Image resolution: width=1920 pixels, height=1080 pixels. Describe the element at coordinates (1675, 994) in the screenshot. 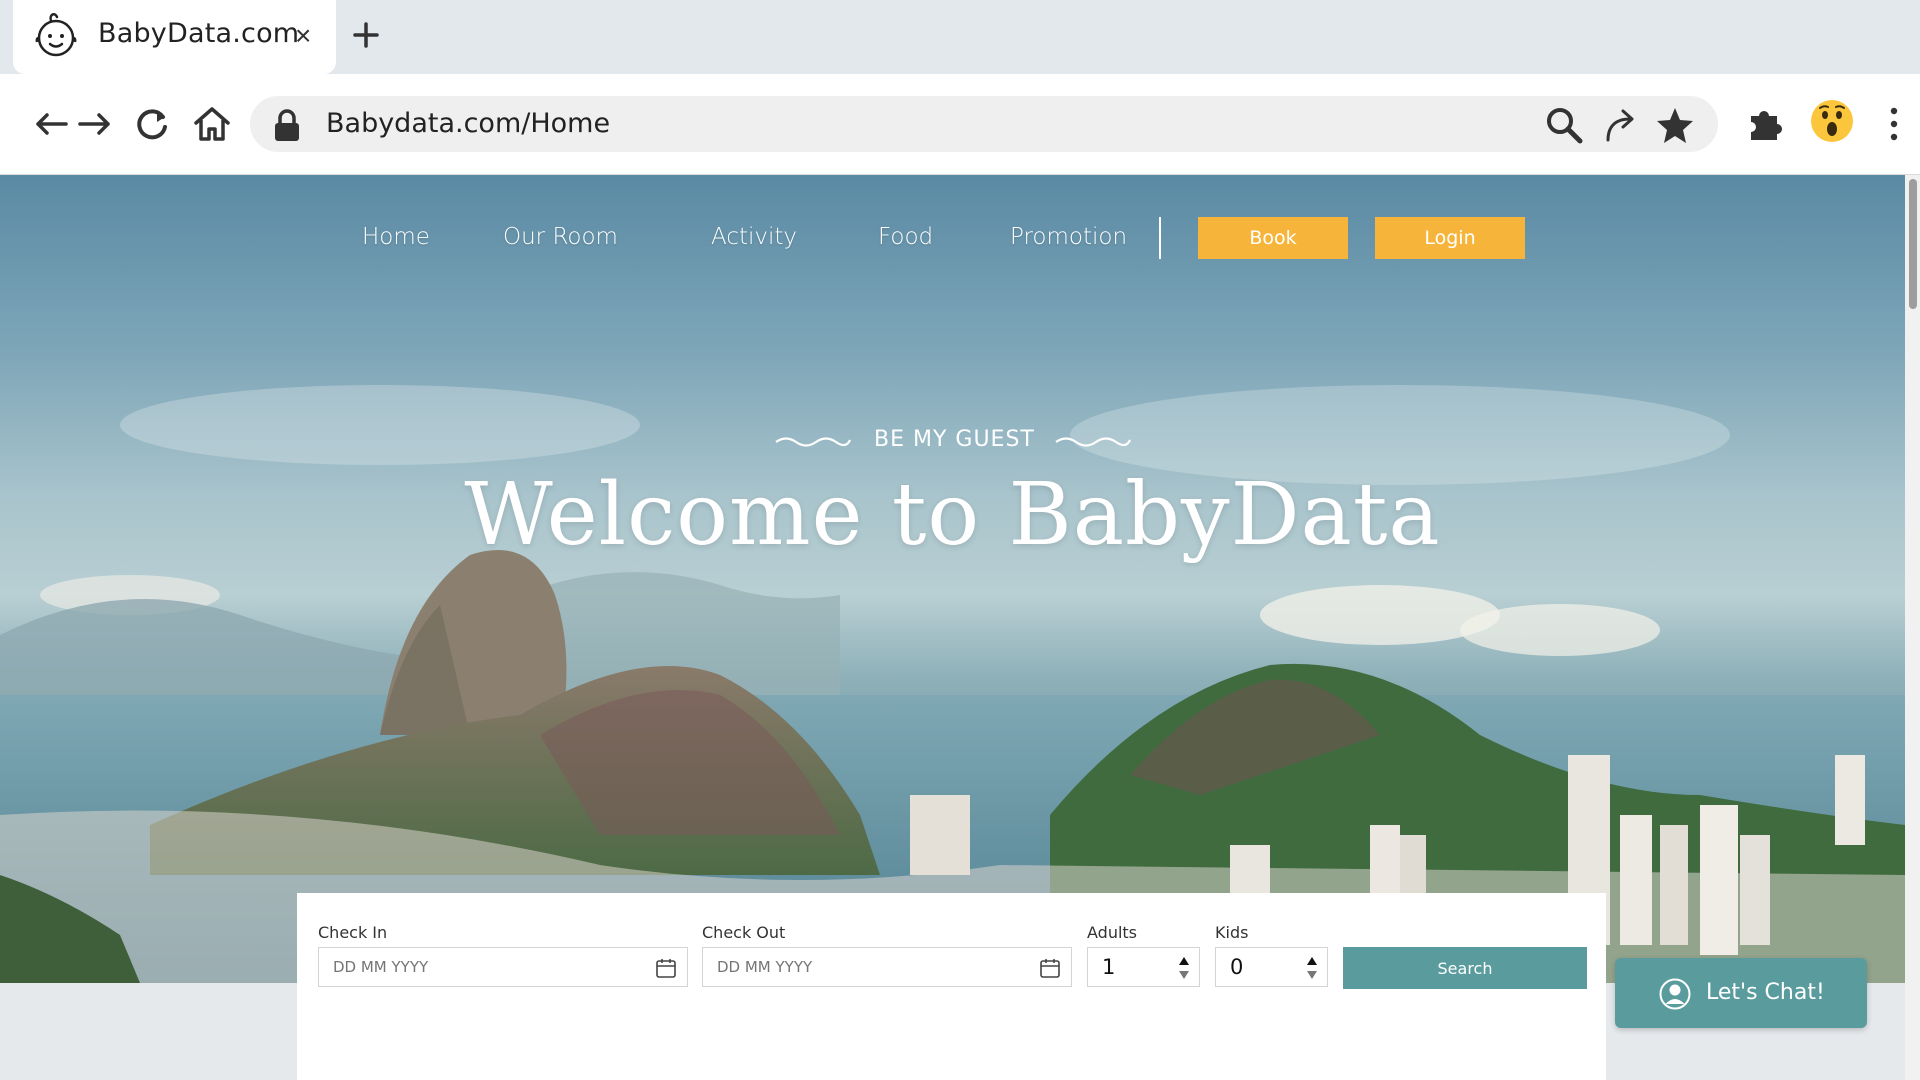

I see `user-avatar-icon` at that location.